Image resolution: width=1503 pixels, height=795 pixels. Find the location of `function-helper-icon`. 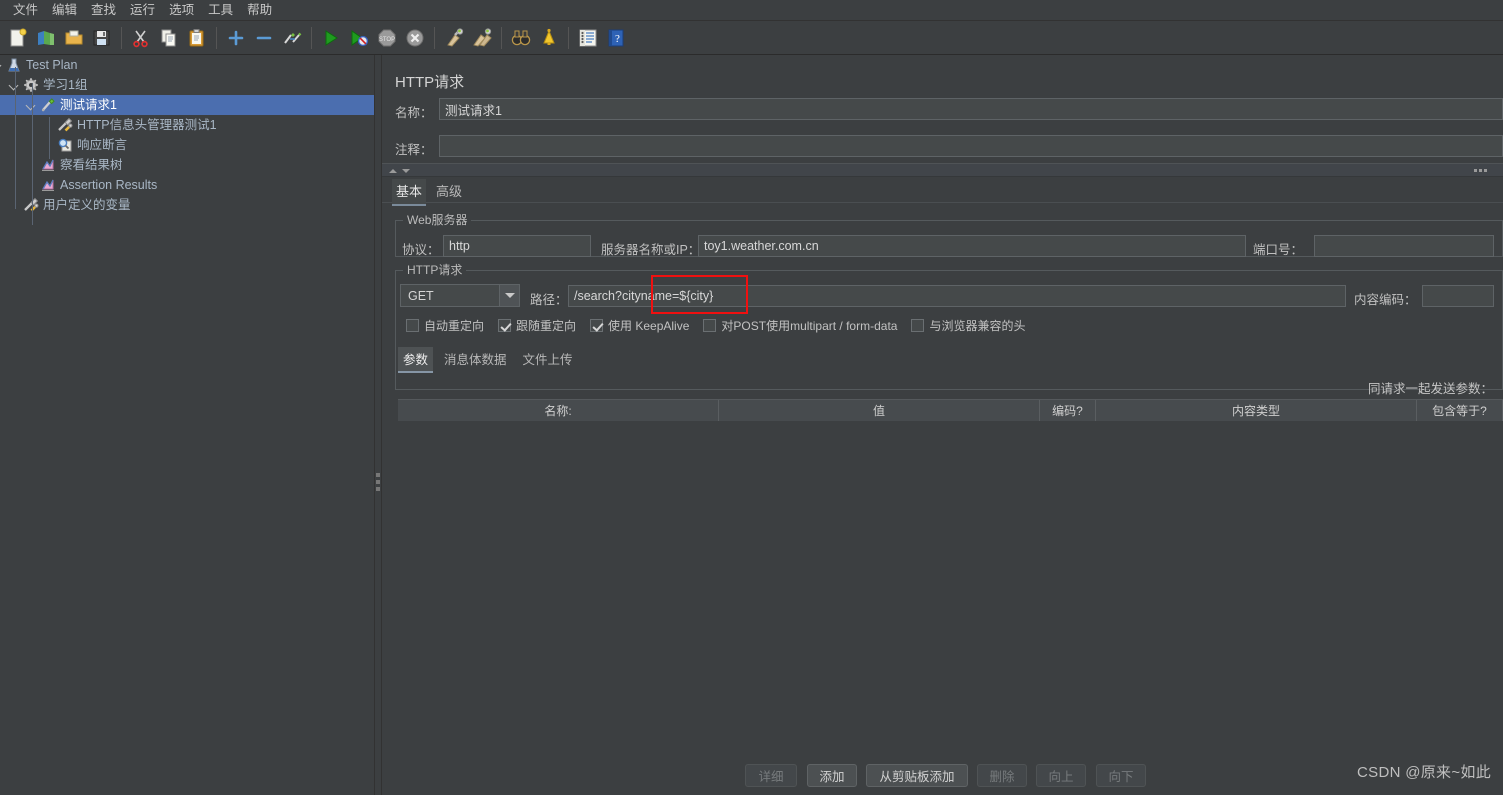

function-helper-icon is located at coordinates (588, 38).